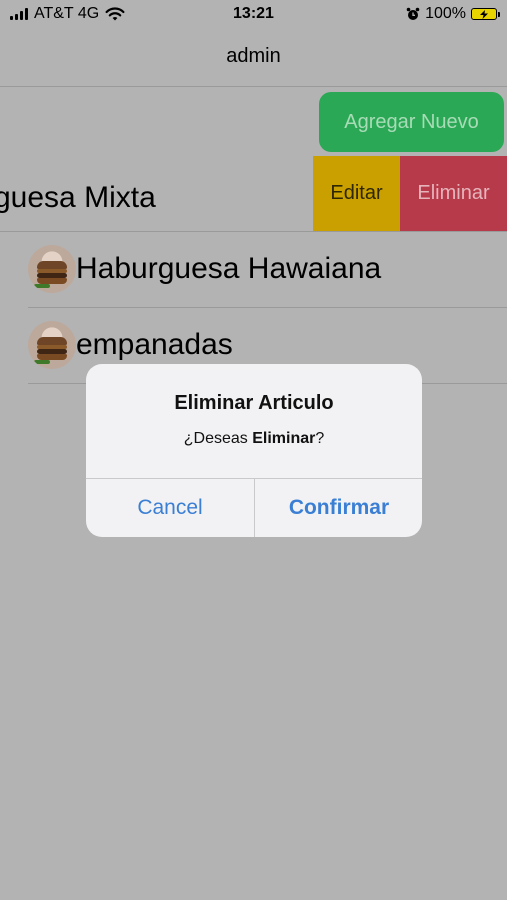 The height and width of the screenshot is (900, 507). I want to click on dialog-message: ¿Deseas Eliminar?, so click(254, 439).